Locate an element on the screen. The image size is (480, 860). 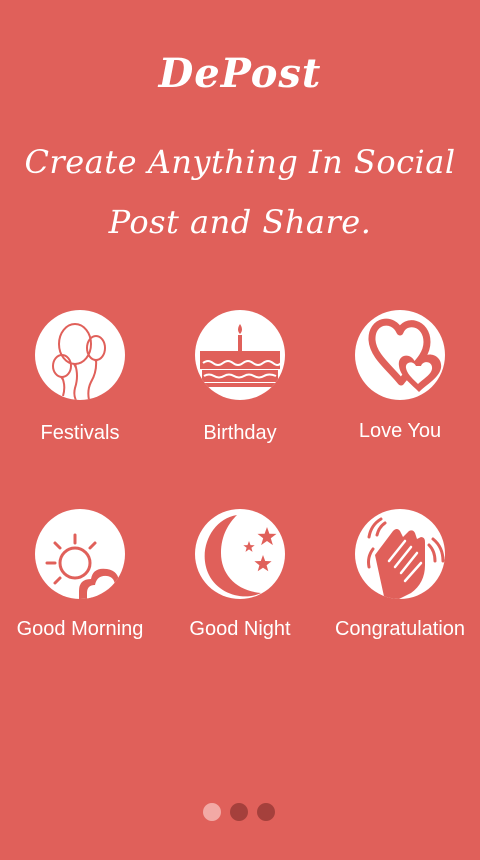
category-congratulation: Congratulation is located at coordinates (400, 584).